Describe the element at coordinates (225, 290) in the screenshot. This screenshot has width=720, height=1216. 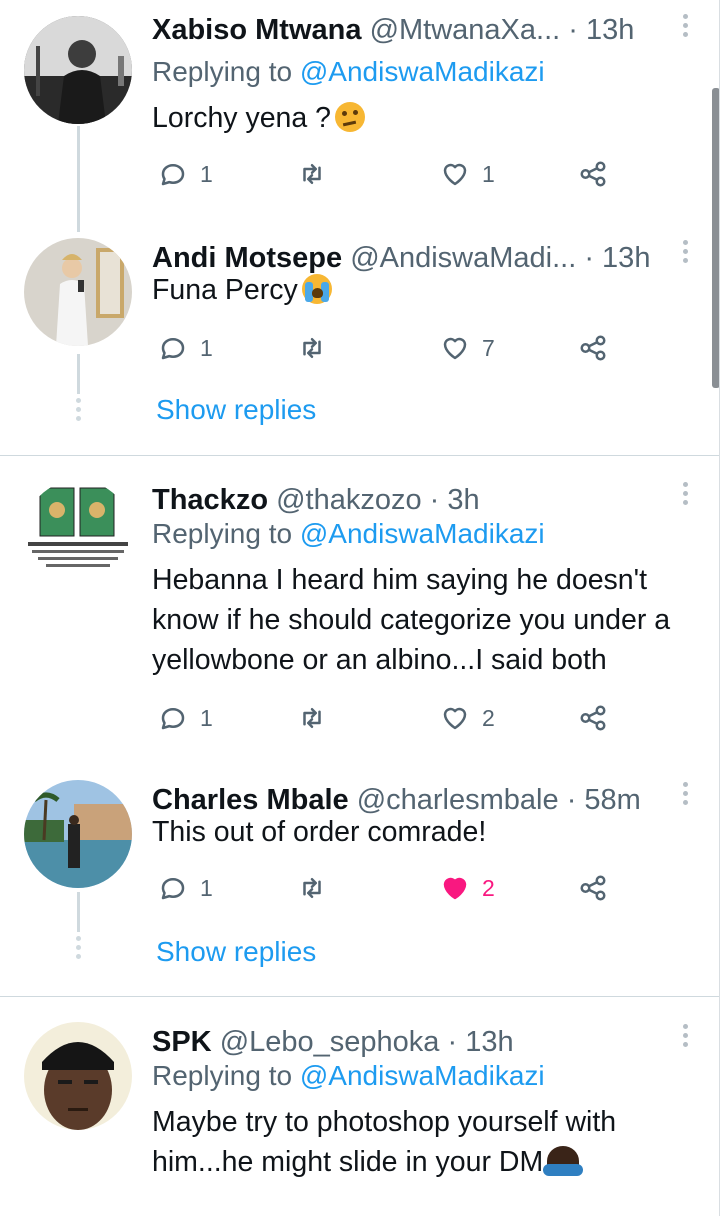
I see `tweet-text-content: Funa Percy` at that location.